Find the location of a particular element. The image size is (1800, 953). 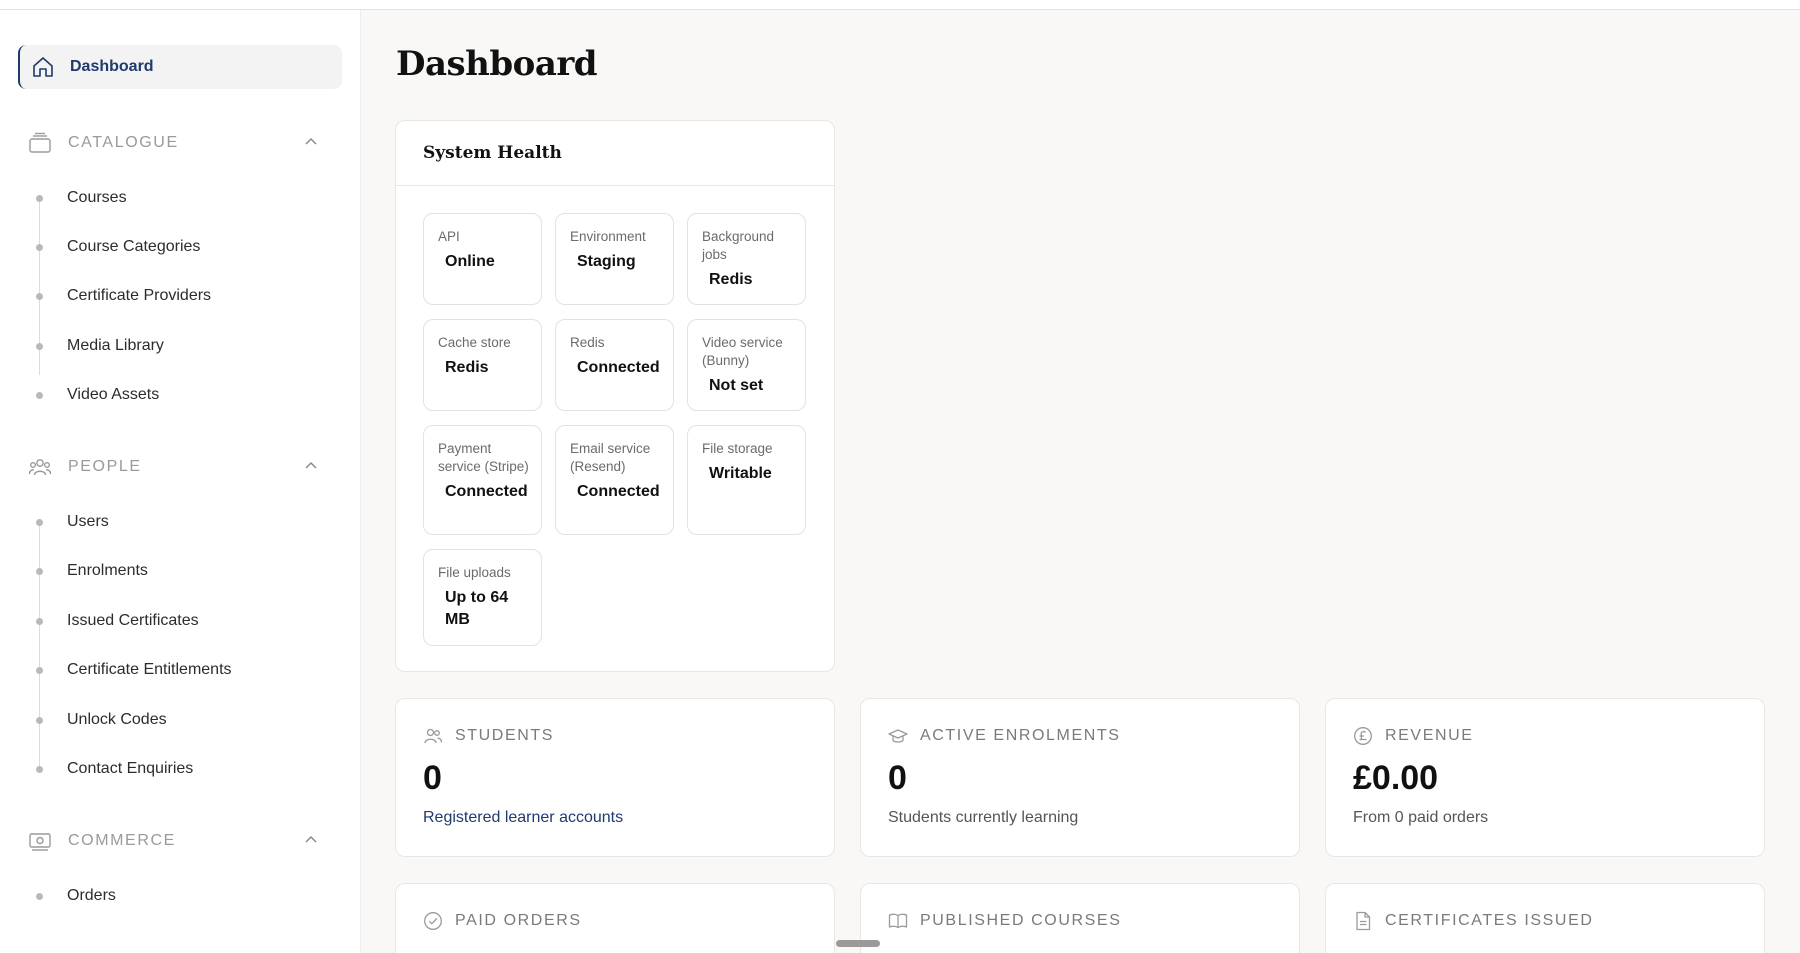

stat-card-published-courses: PUBLISHED COURSES is located at coordinates (1080, 918).